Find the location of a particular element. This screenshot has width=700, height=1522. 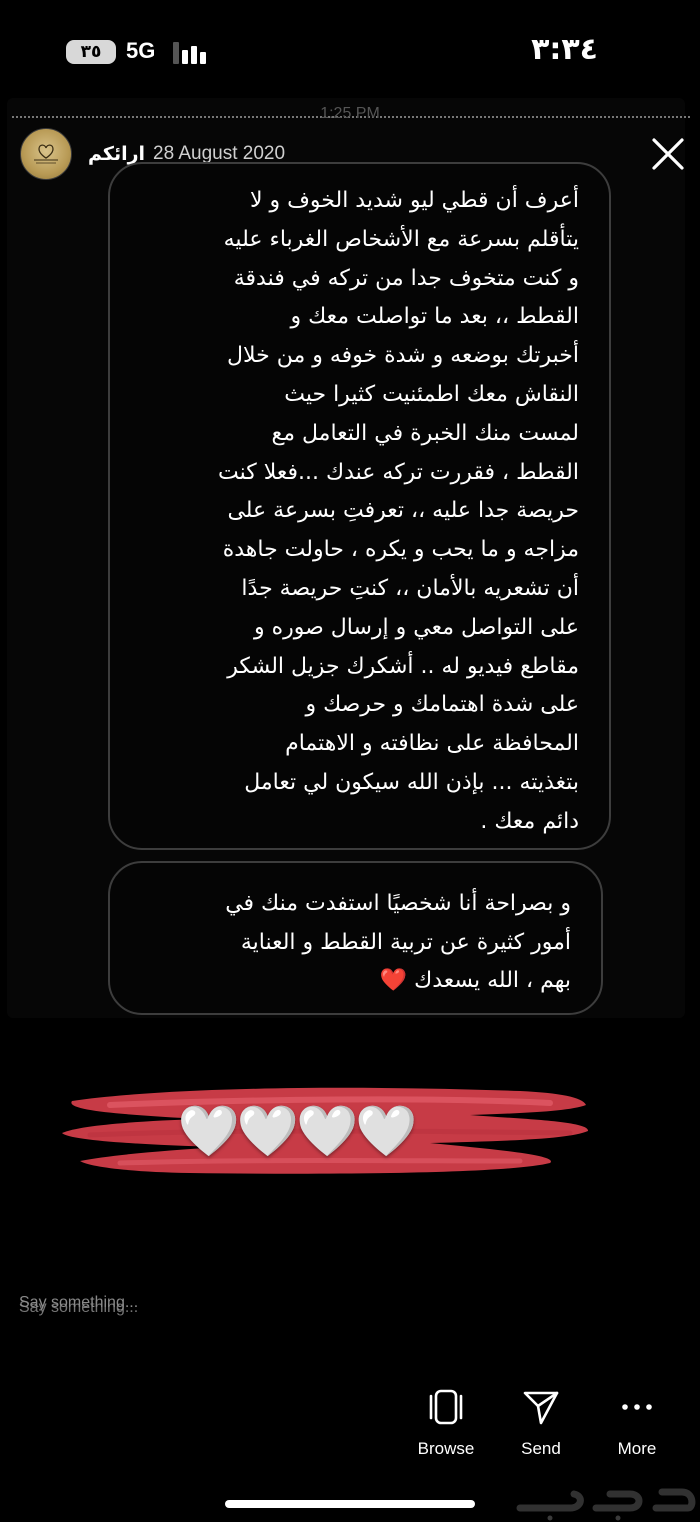

message-line: أمور كثيرة عن تربية القطط و العناية is located at coordinates (405, 942).